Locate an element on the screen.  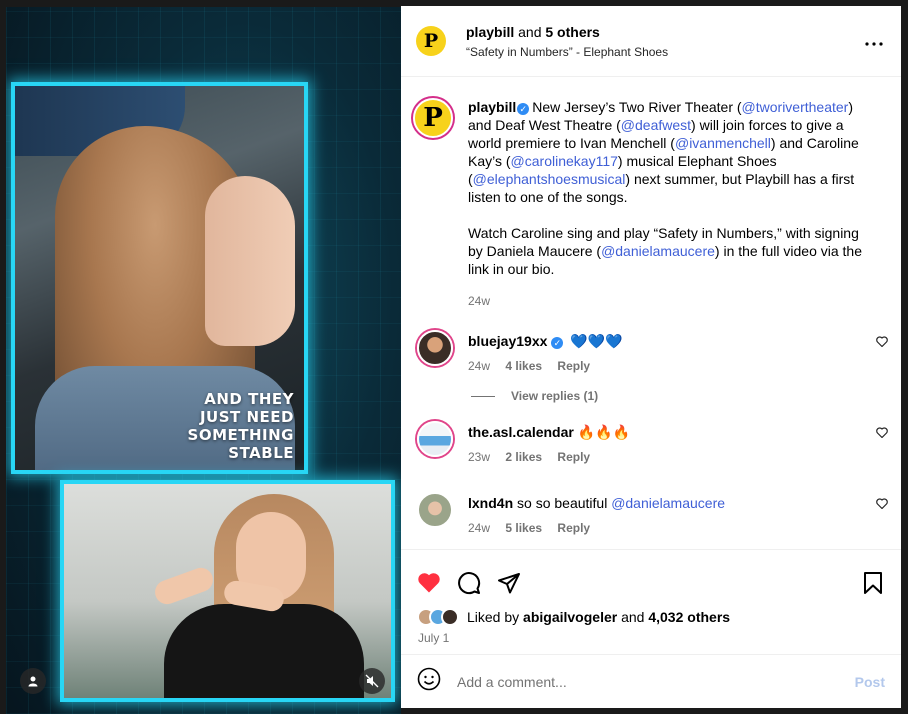
bookmark-icon is located at coordinates (873, 583).